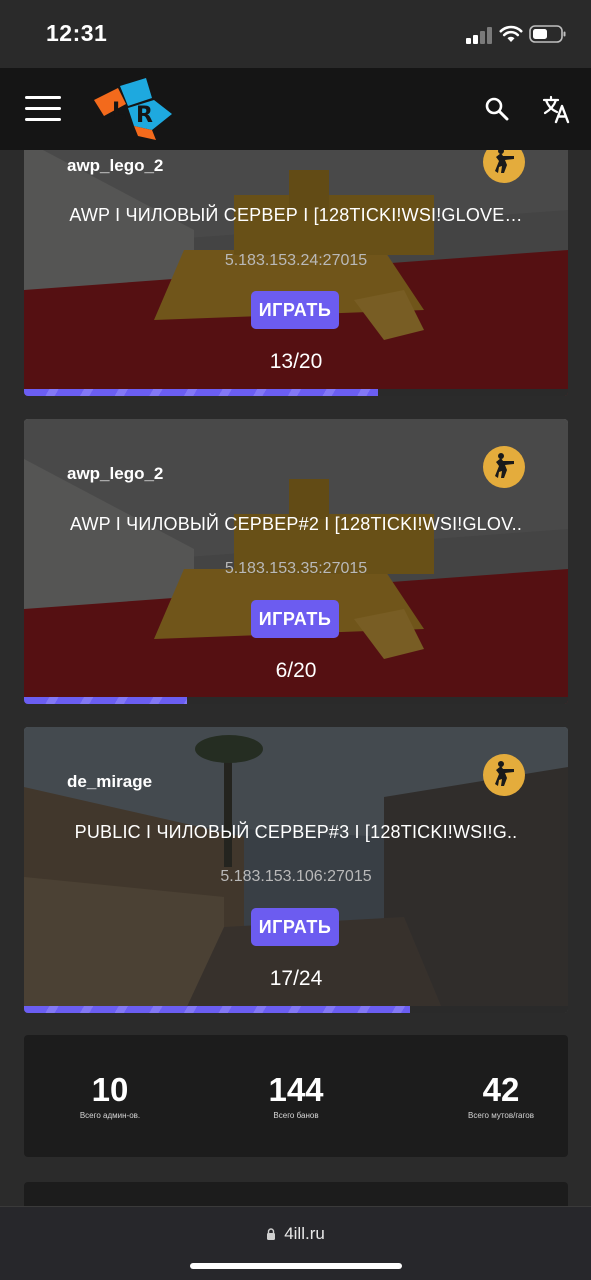 This screenshot has height=1280, width=591. What do you see at coordinates (296, 670) in the screenshot?
I see `player-count: 6/20` at bounding box center [296, 670].